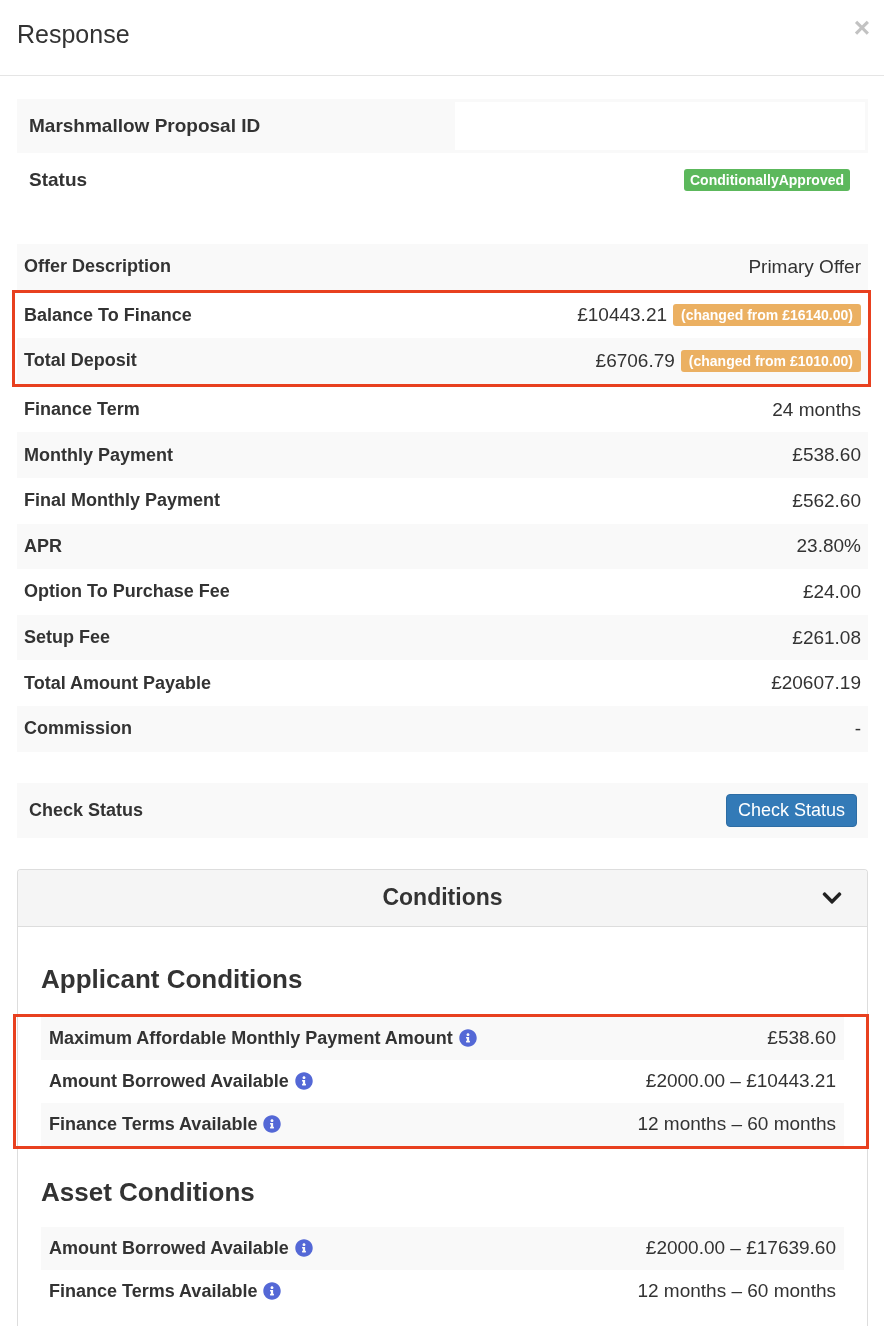 The height and width of the screenshot is (1326, 884). What do you see at coordinates (43, 546) in the screenshot?
I see `row-label: APR` at bounding box center [43, 546].